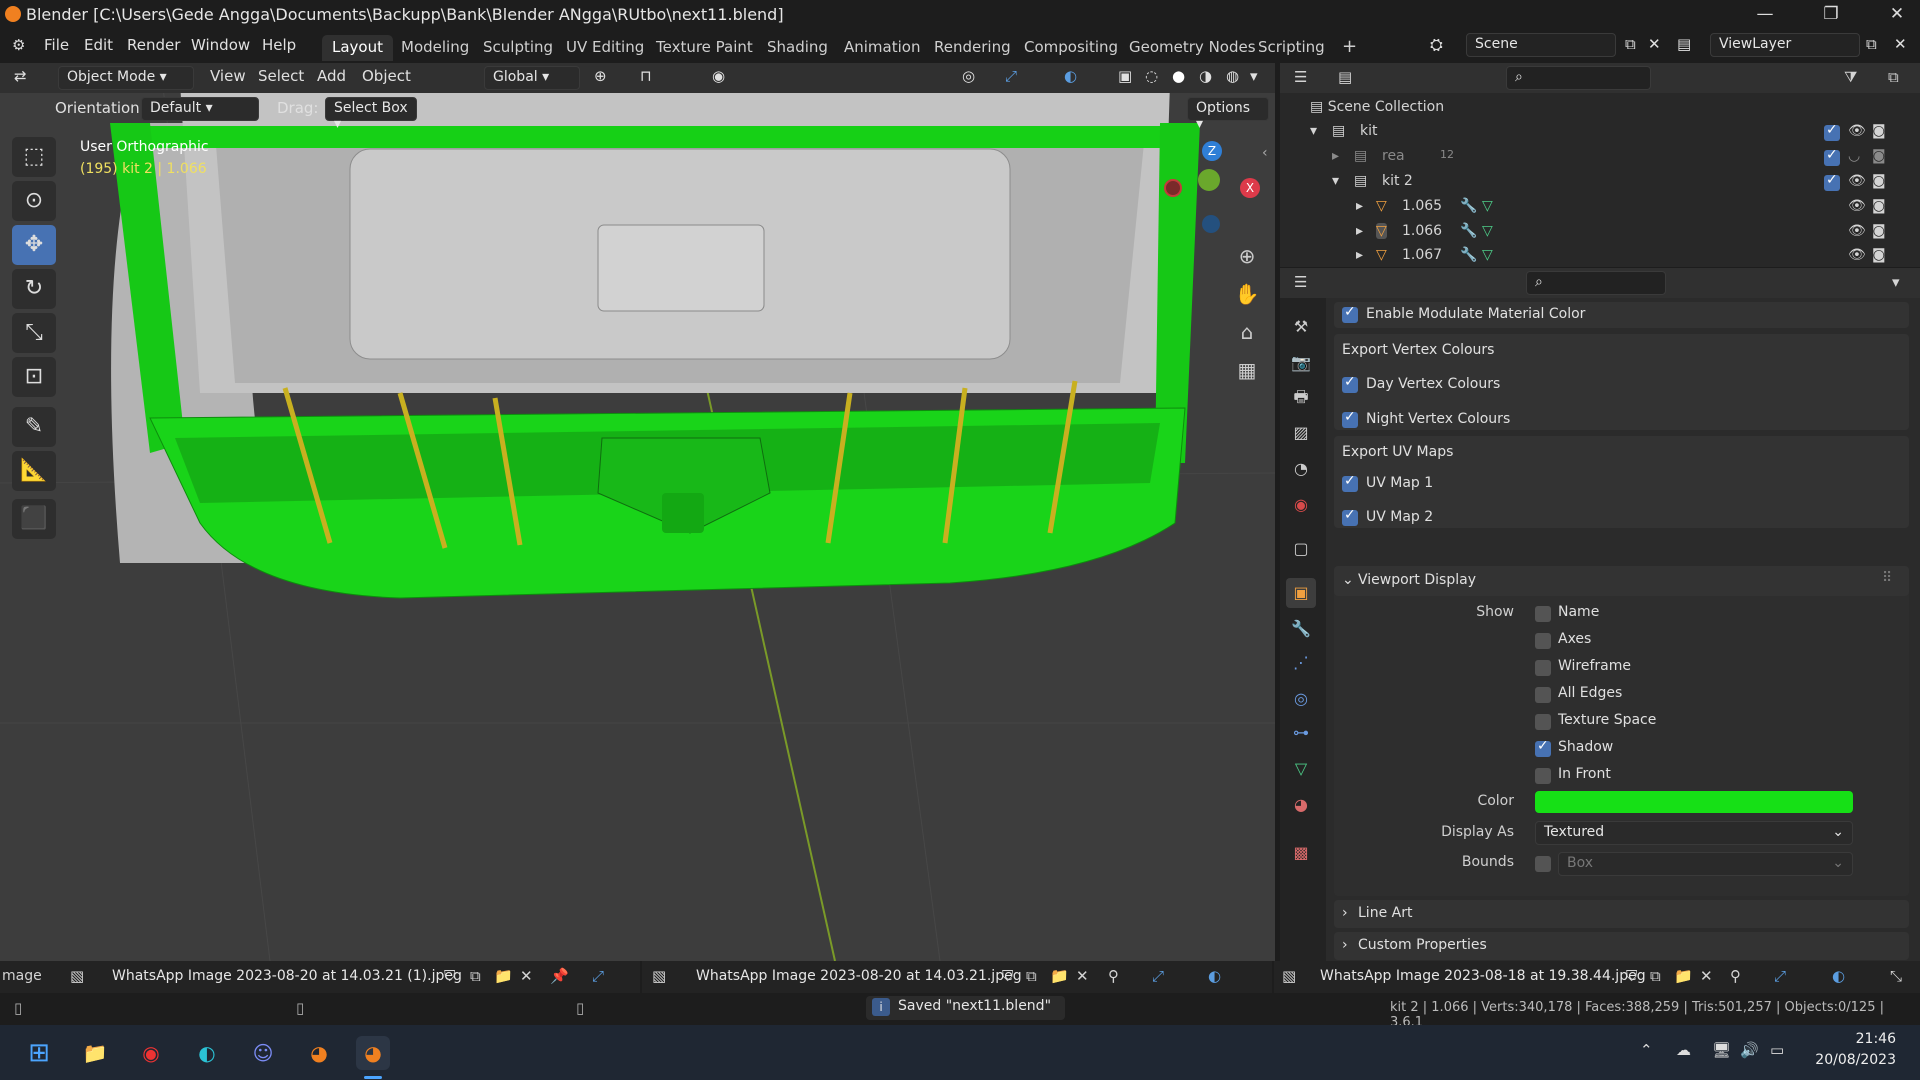 This screenshot has height=1080, width=1920. Describe the element at coordinates (1211, 224) in the screenshot. I see `gizmo-neg-z-icon` at that location.